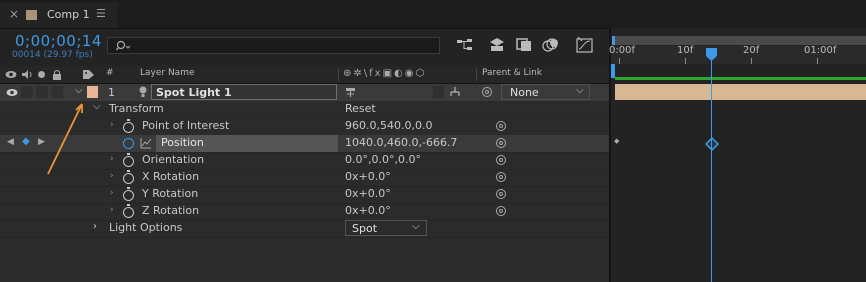  Describe the element at coordinates (111, 92) in the screenshot. I see `layer-number: 1` at that location.